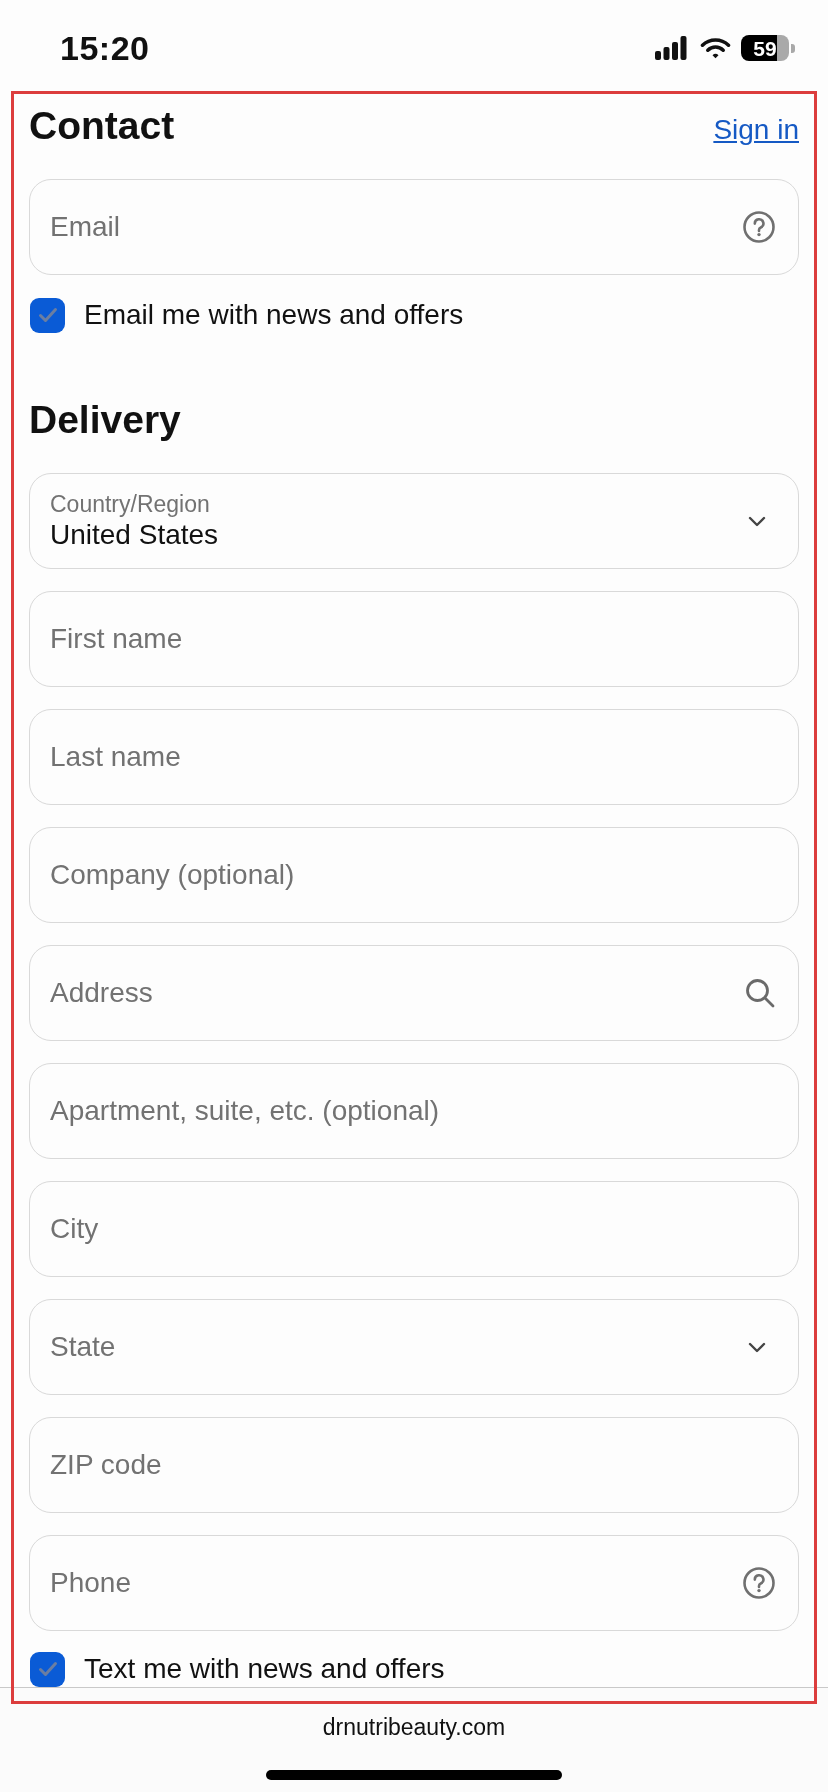 This screenshot has height=1792, width=828. What do you see at coordinates (414, 757) in the screenshot?
I see `input-field: Last name` at bounding box center [414, 757].